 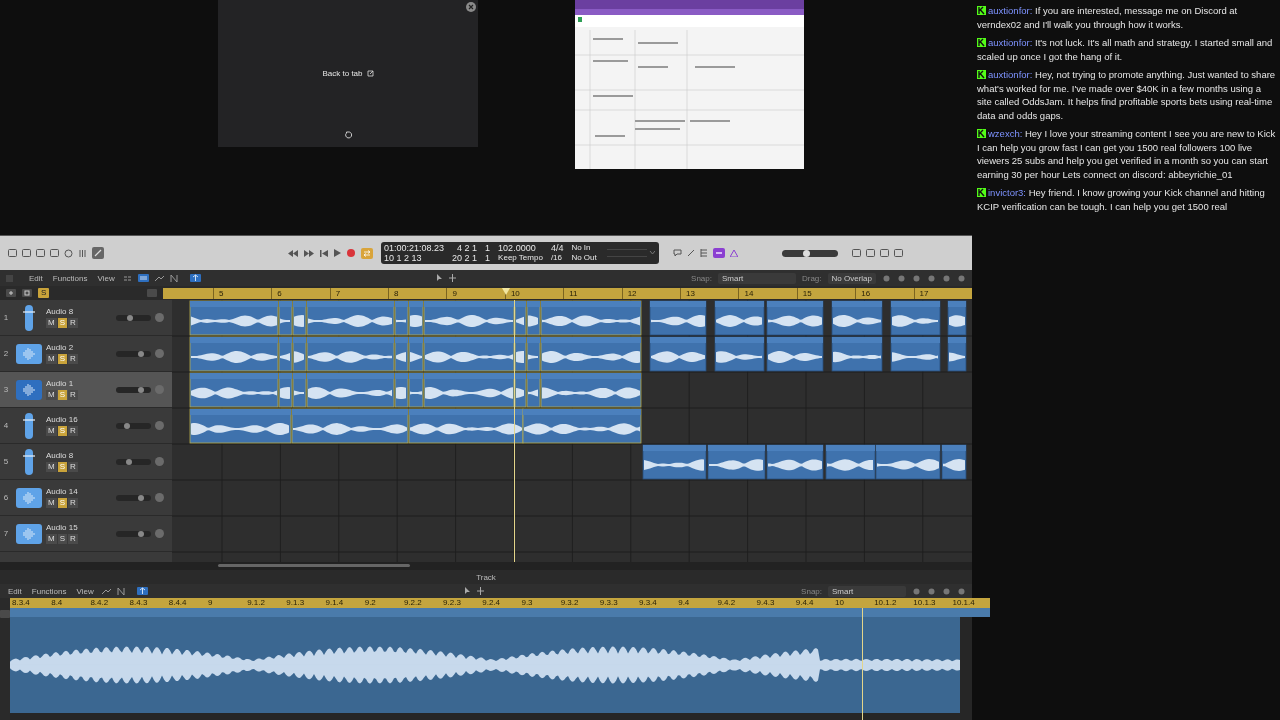 What do you see at coordinates (648, 603) in the screenshot?
I see `beat-number: 9.3.4` at bounding box center [648, 603].